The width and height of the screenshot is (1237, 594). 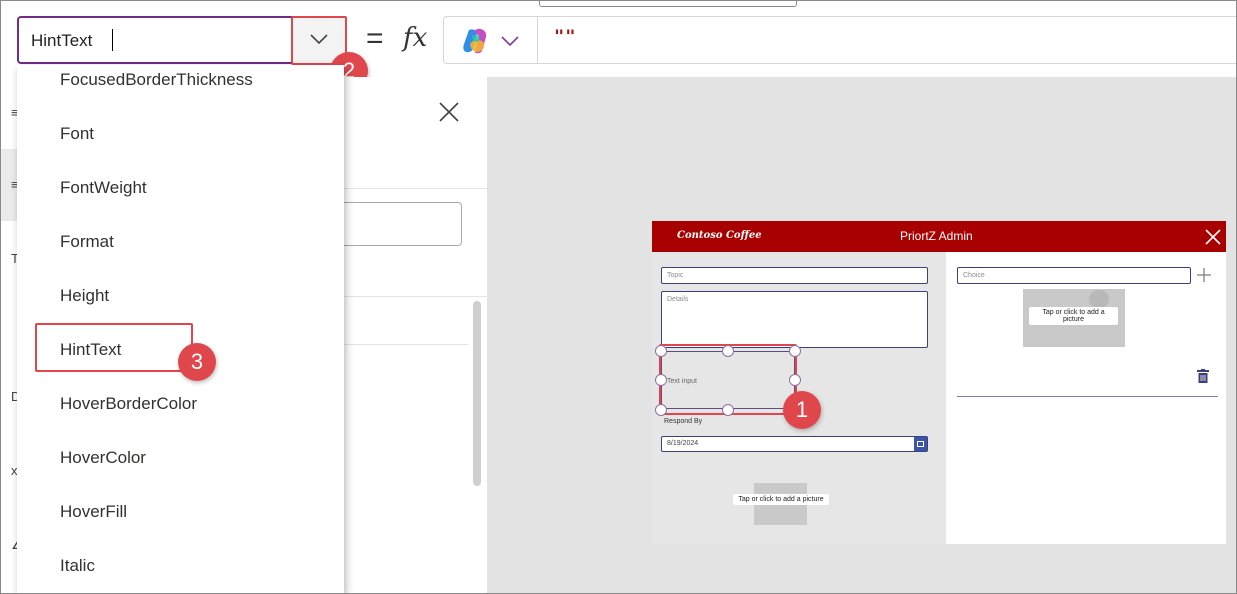 What do you see at coordinates (1099, 299) in the screenshot?
I see `image-circle` at bounding box center [1099, 299].